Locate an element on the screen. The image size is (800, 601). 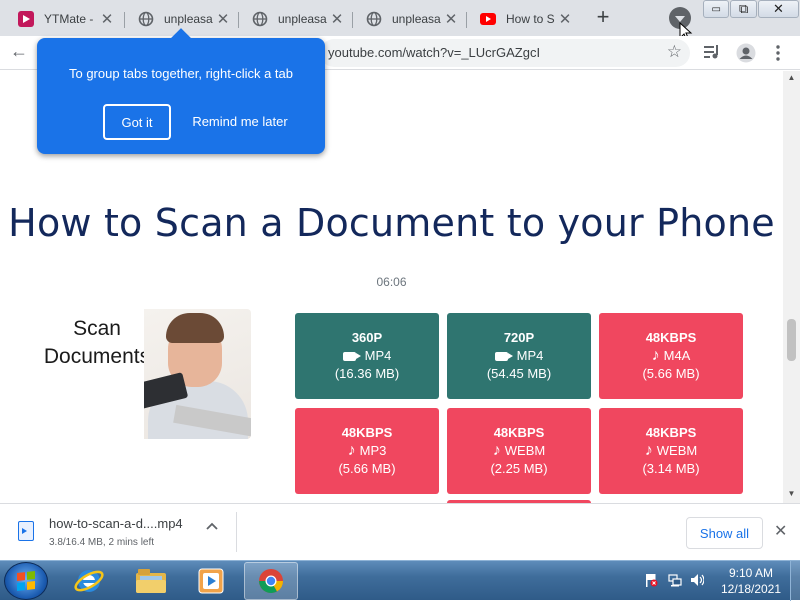
tab-unpleasant-3: unpleasa ✕ is located at coordinates (409, 19).